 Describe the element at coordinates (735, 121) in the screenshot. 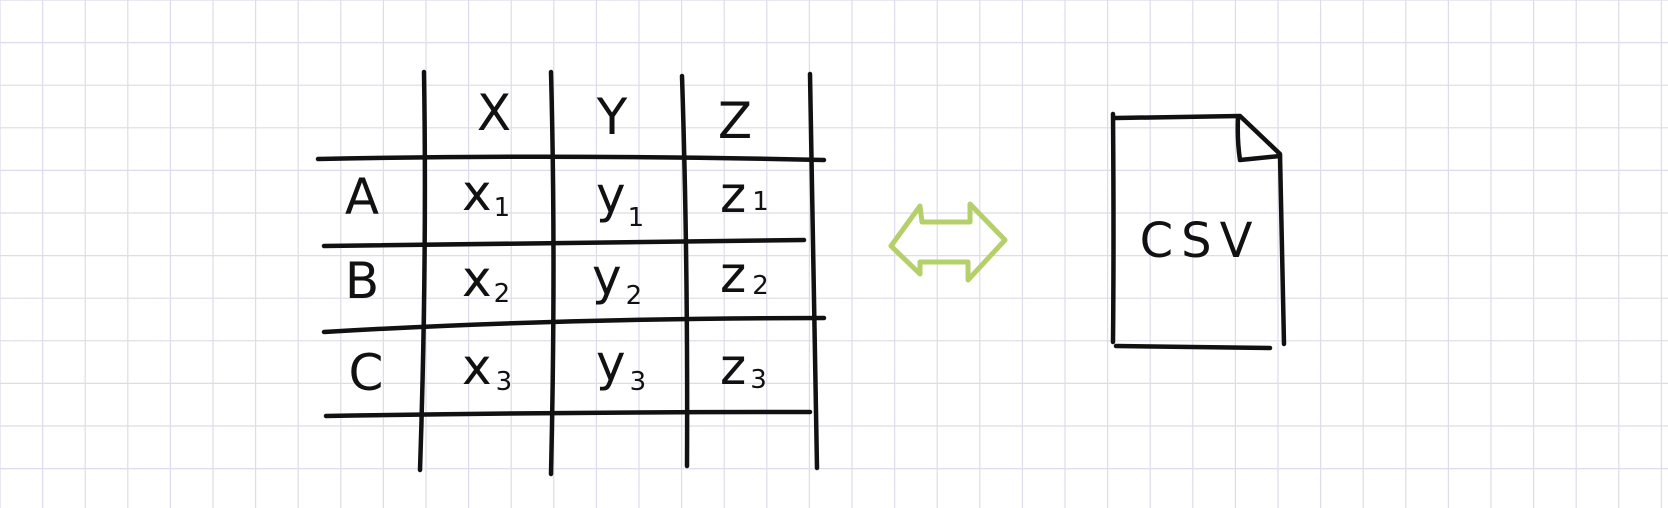

I see `column-header-z: Z` at that location.